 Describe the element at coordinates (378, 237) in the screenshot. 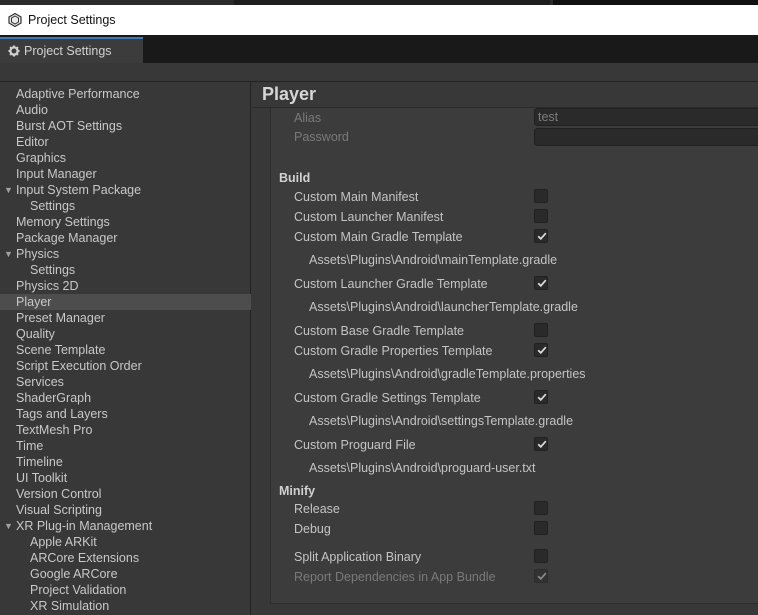

I see `custom-main-gradle-label: Custom Main Gradle Template` at that location.